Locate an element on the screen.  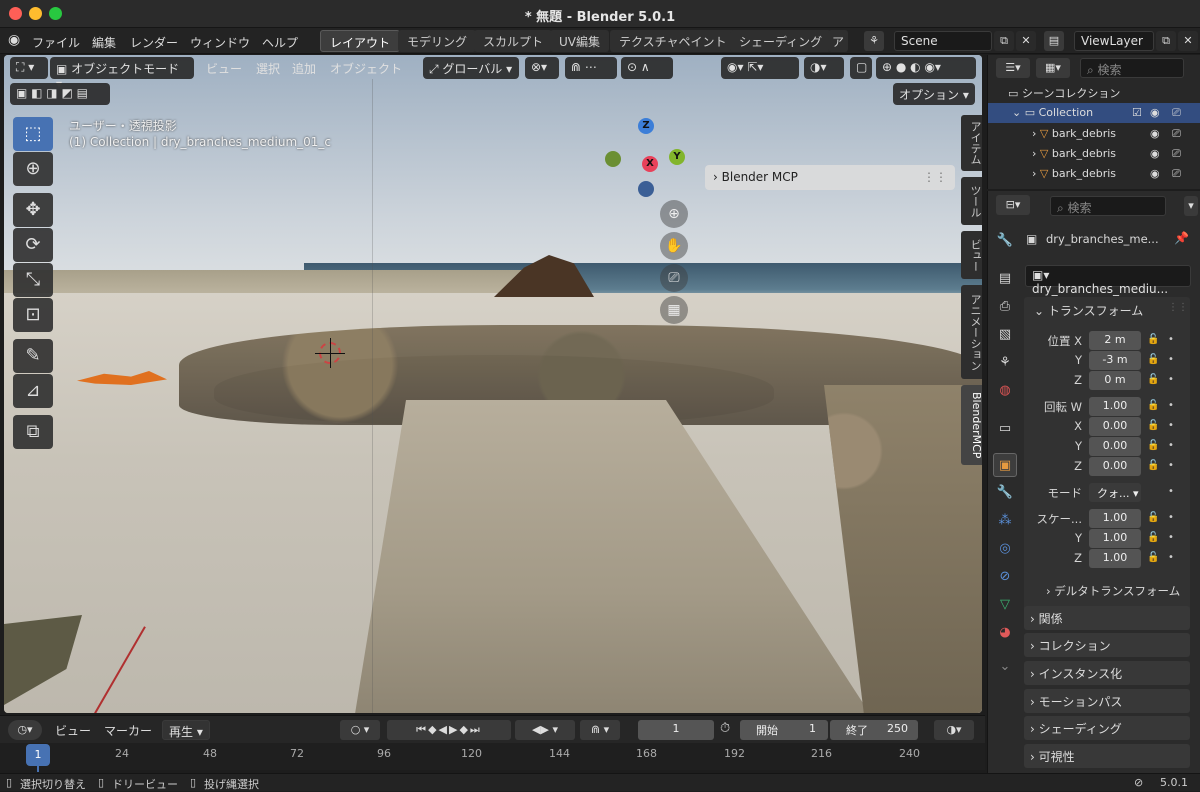
delete-view-layer-icon: ✕ is located at coordinates (1188, 41).